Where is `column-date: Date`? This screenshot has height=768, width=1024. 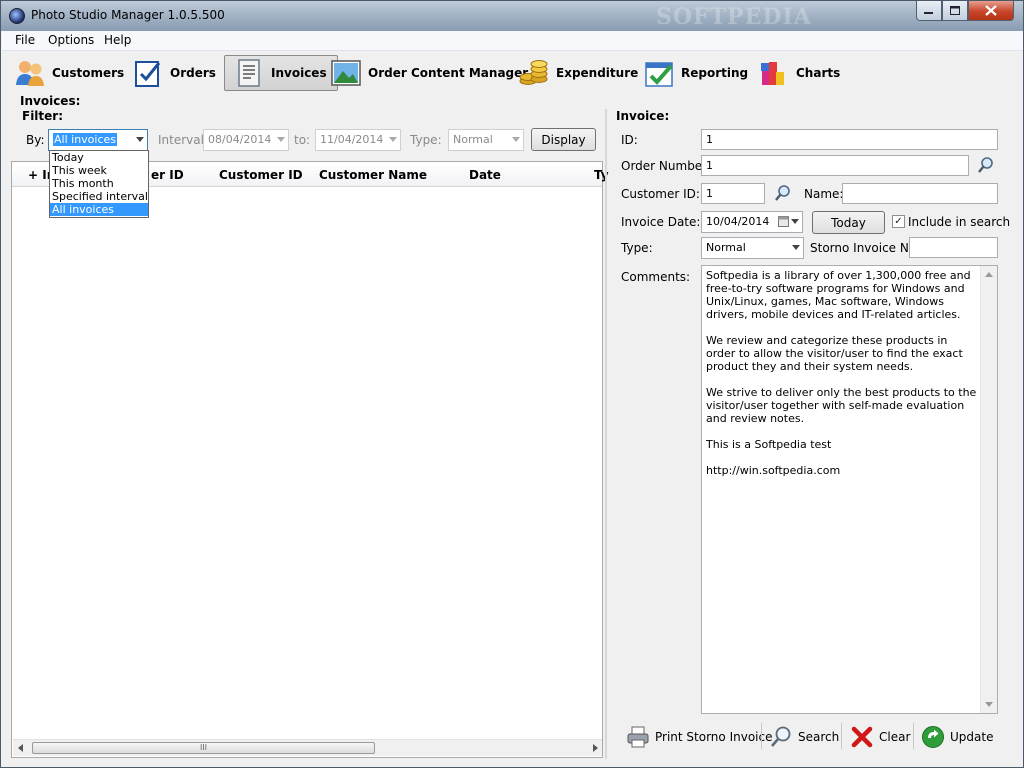
column-date: Date is located at coordinates (485, 175).